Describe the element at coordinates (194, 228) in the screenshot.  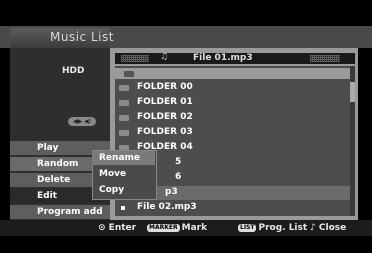
I see `mark-label: Mark` at that location.